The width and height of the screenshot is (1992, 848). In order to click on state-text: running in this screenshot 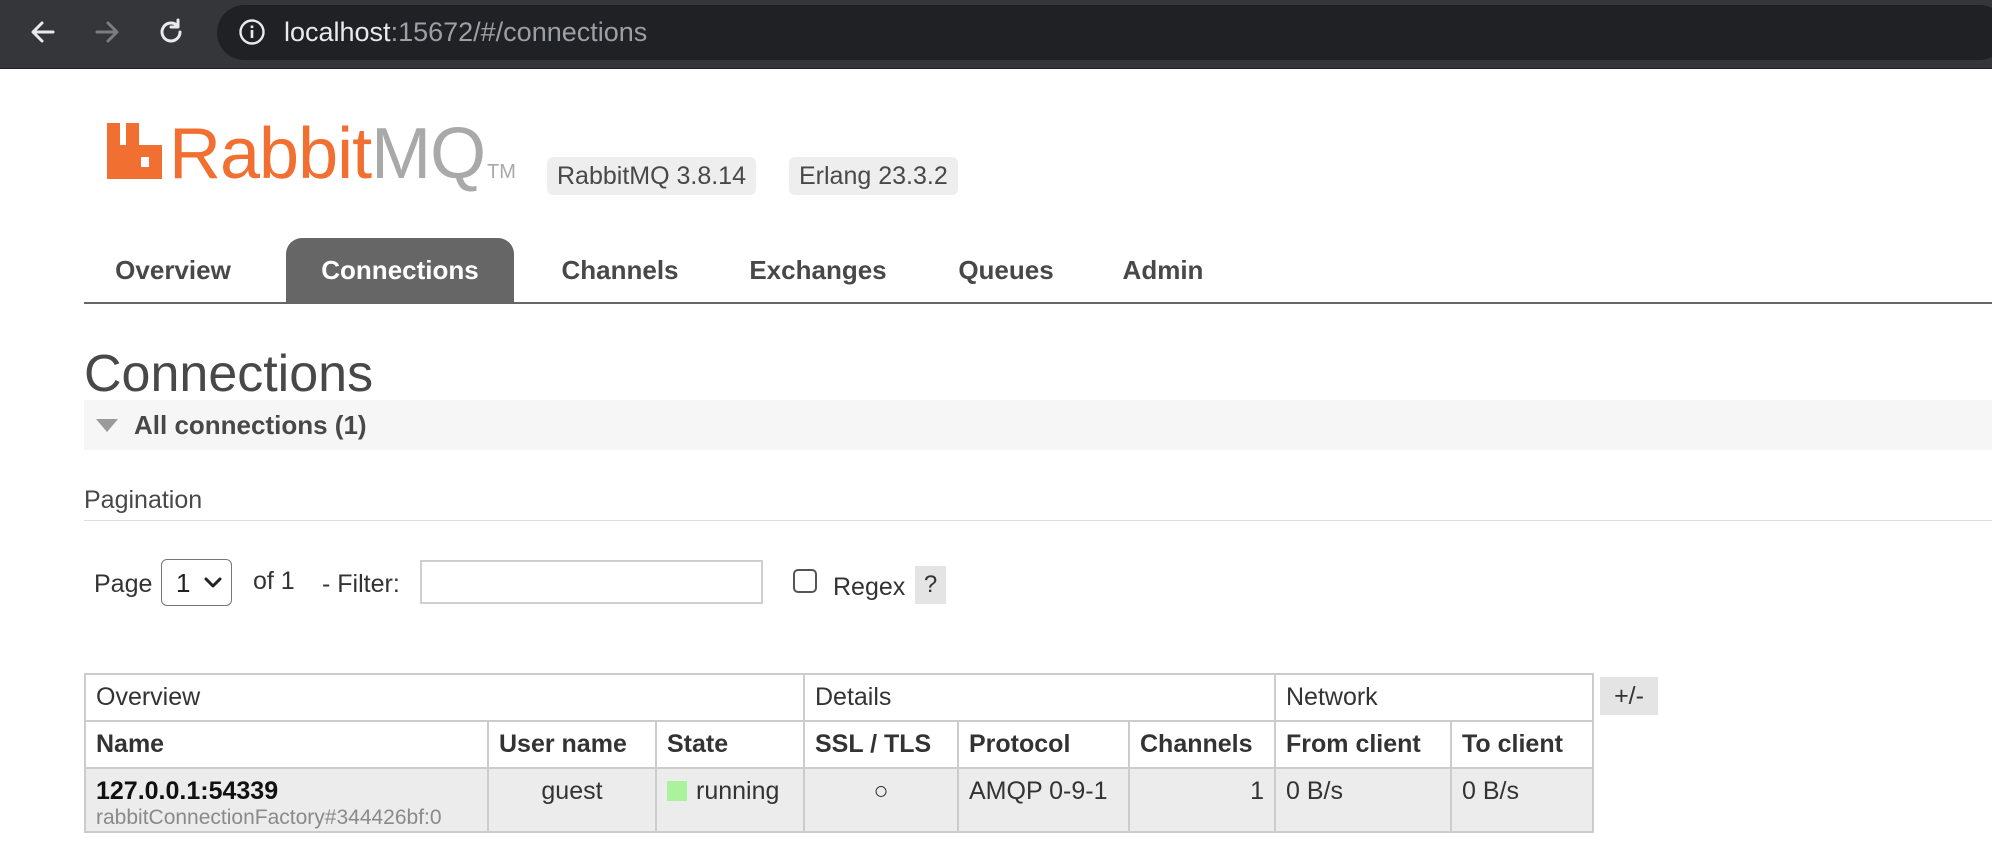, I will do `click(738, 791)`.